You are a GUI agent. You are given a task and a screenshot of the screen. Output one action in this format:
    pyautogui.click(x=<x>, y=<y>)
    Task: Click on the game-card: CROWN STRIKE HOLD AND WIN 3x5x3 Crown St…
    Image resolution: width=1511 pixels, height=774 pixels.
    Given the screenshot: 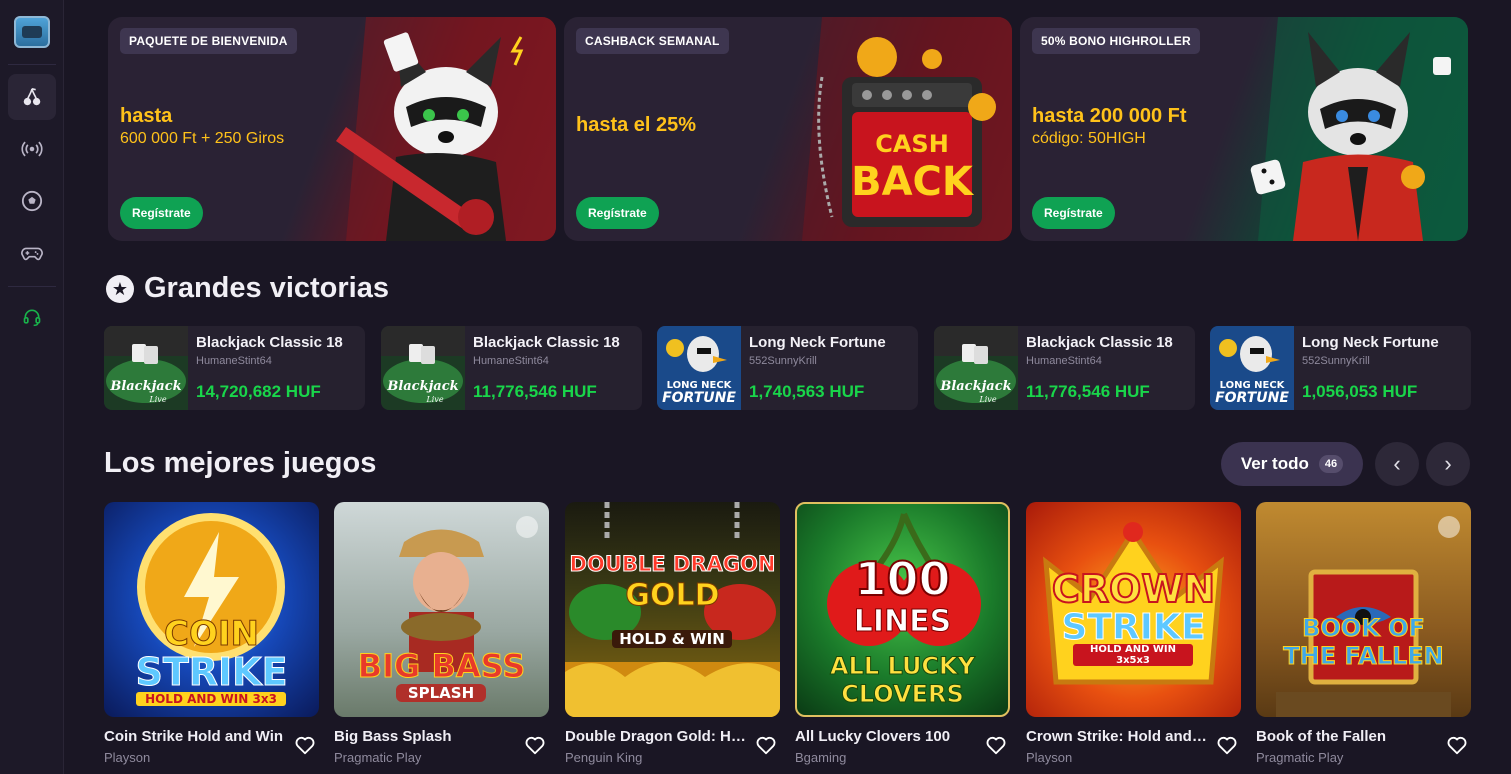 What is the action you would take?
    pyautogui.click(x=1133, y=633)
    